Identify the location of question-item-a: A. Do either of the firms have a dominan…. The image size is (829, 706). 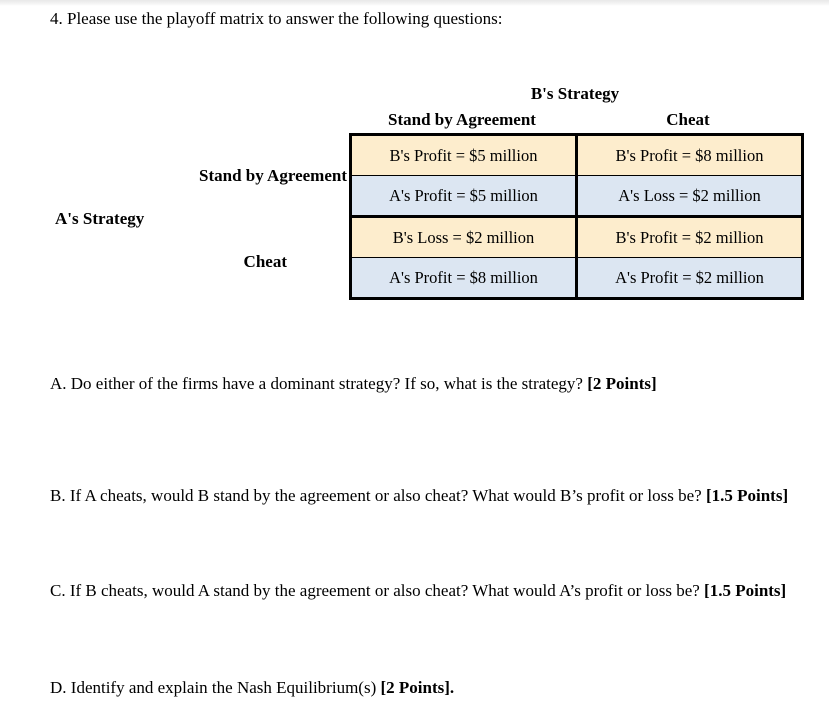
(427, 384).